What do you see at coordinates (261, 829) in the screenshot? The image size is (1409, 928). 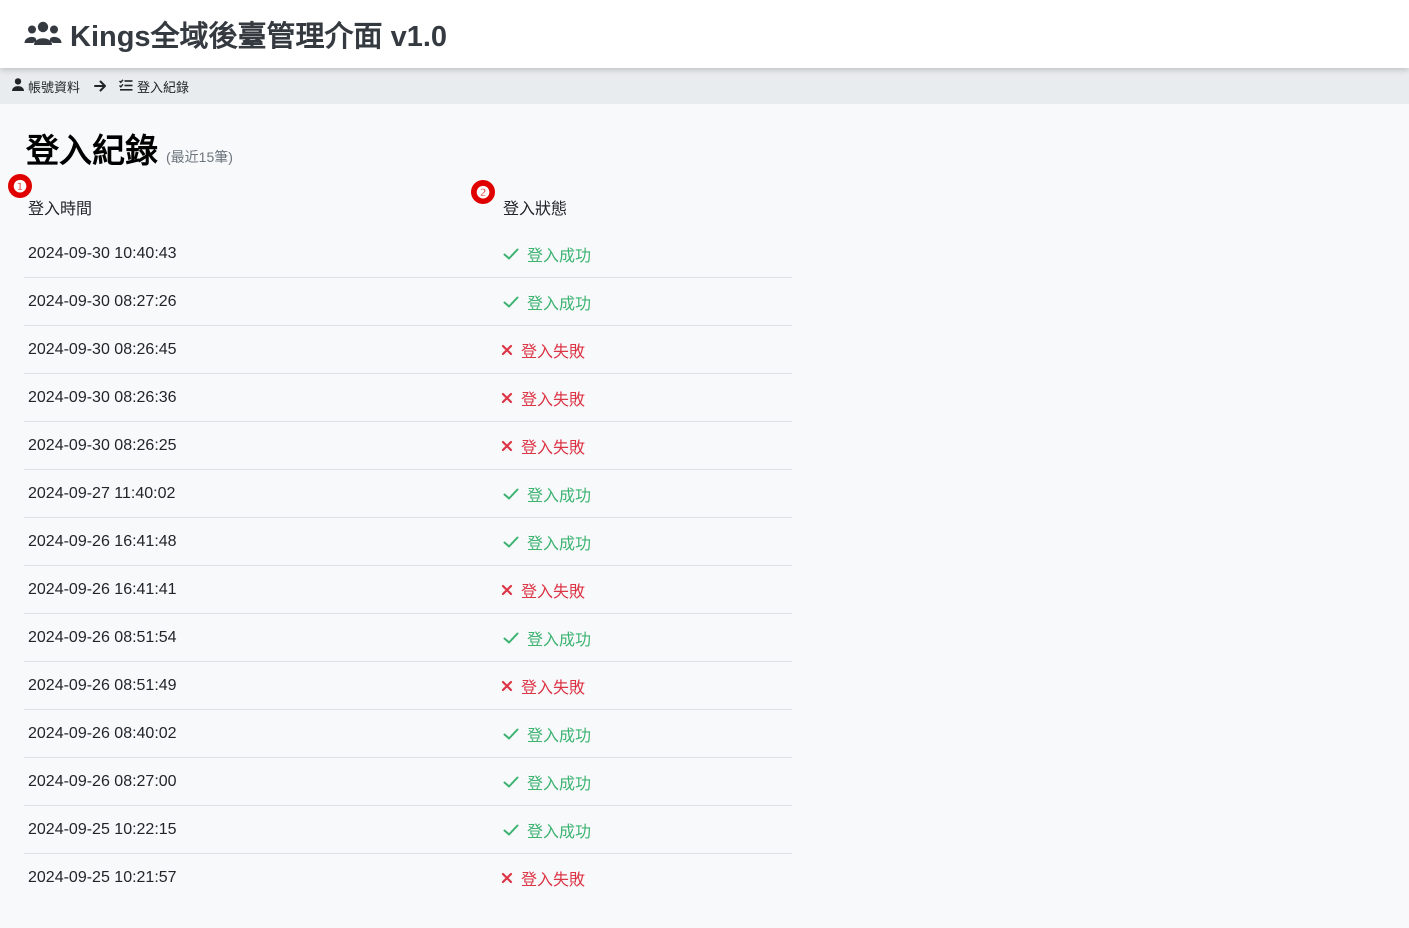 I see `login-time-cell: 2024-09-25 10:22:15` at bounding box center [261, 829].